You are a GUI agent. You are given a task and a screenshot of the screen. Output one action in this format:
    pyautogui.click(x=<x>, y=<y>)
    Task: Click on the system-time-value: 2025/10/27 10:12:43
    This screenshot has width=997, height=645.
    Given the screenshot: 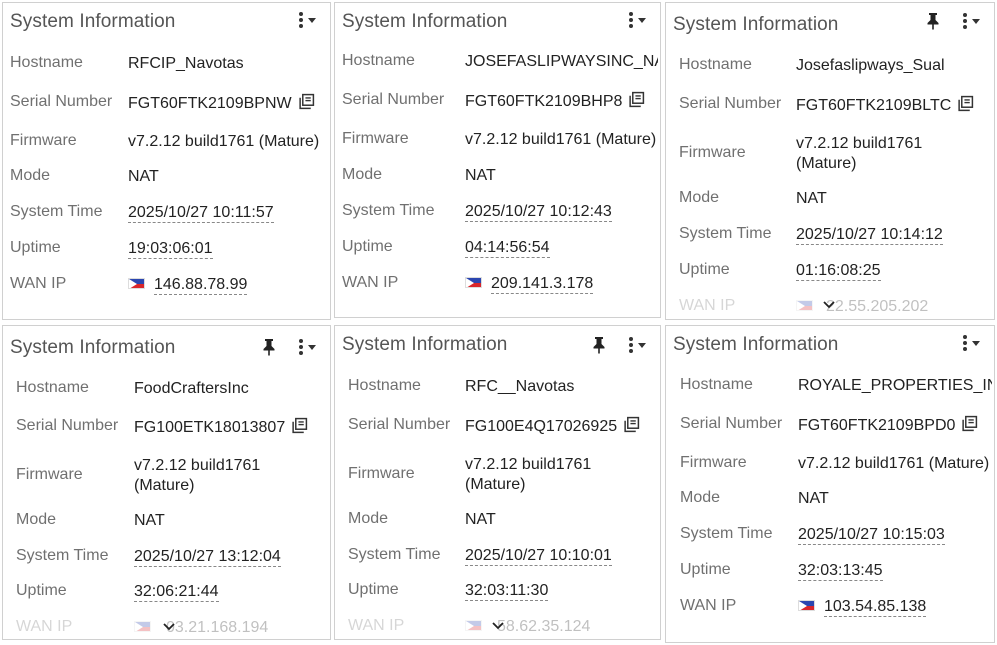 What is the action you would take?
    pyautogui.click(x=538, y=212)
    